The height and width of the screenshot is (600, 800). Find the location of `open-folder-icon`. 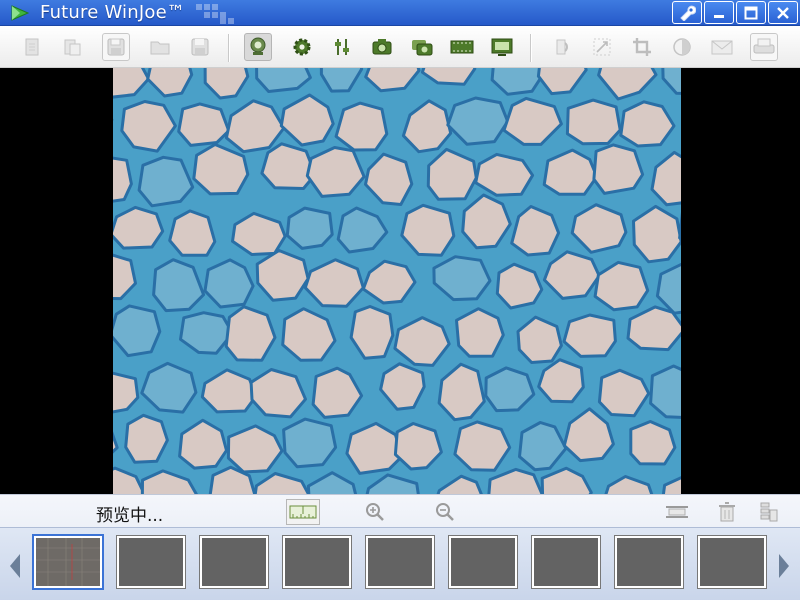

open-folder-icon is located at coordinates (160, 48).